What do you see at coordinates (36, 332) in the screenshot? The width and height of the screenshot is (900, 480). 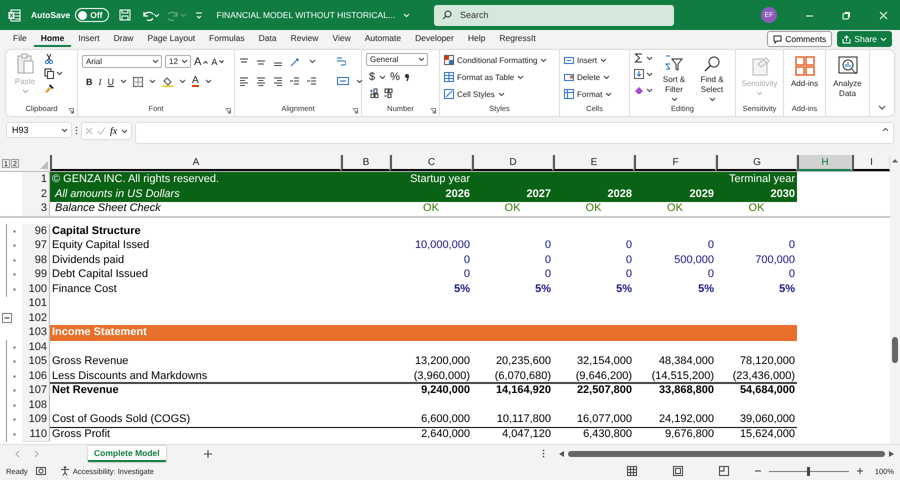 I see `row-header: 103` at bounding box center [36, 332].